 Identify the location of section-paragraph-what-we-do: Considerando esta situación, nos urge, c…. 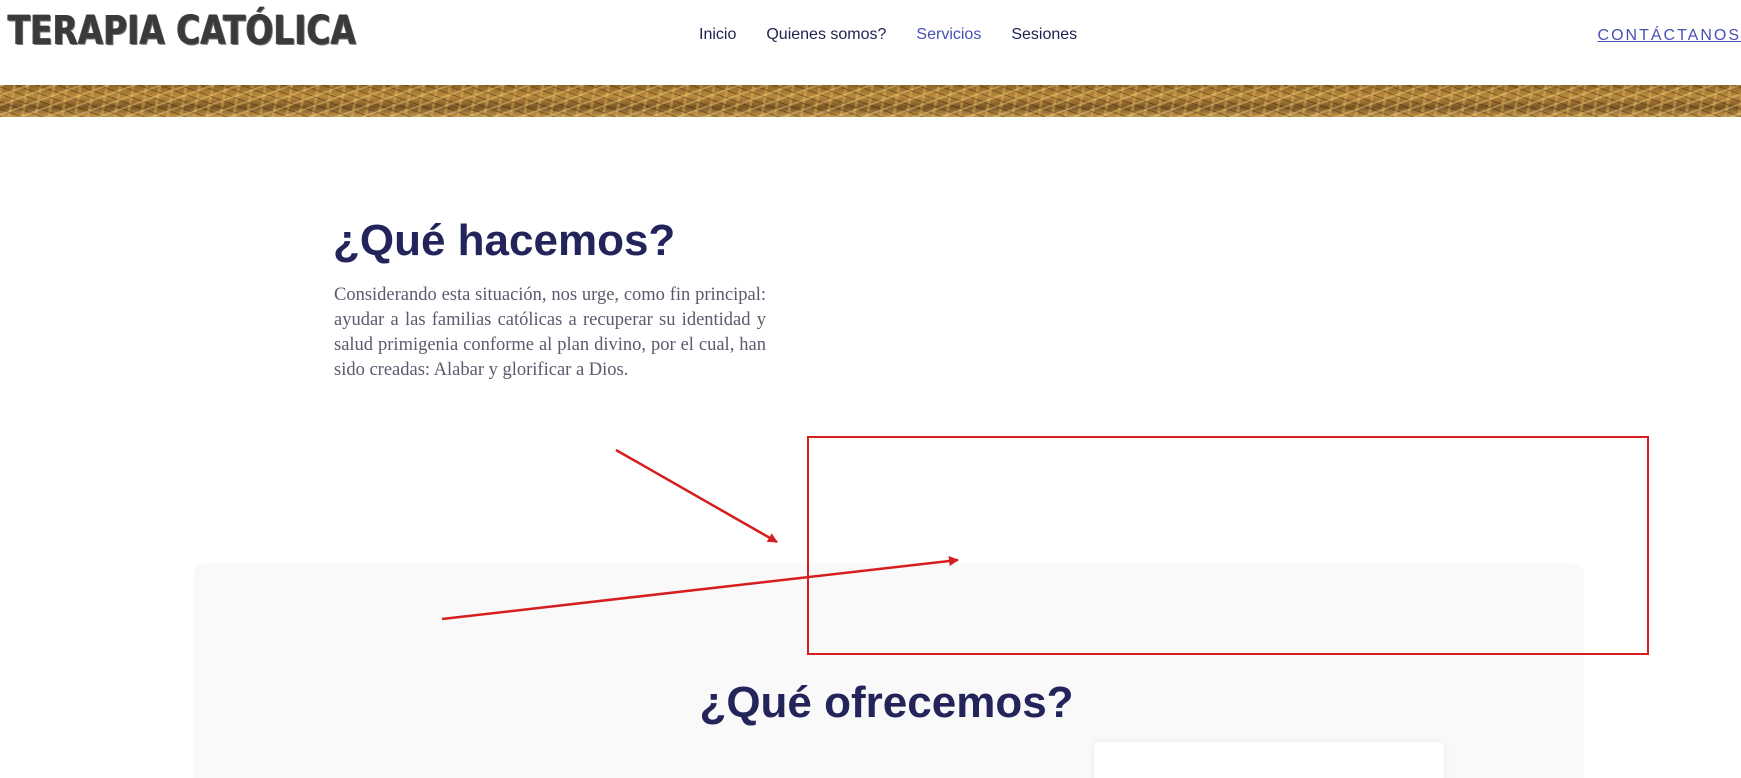
(550, 332).